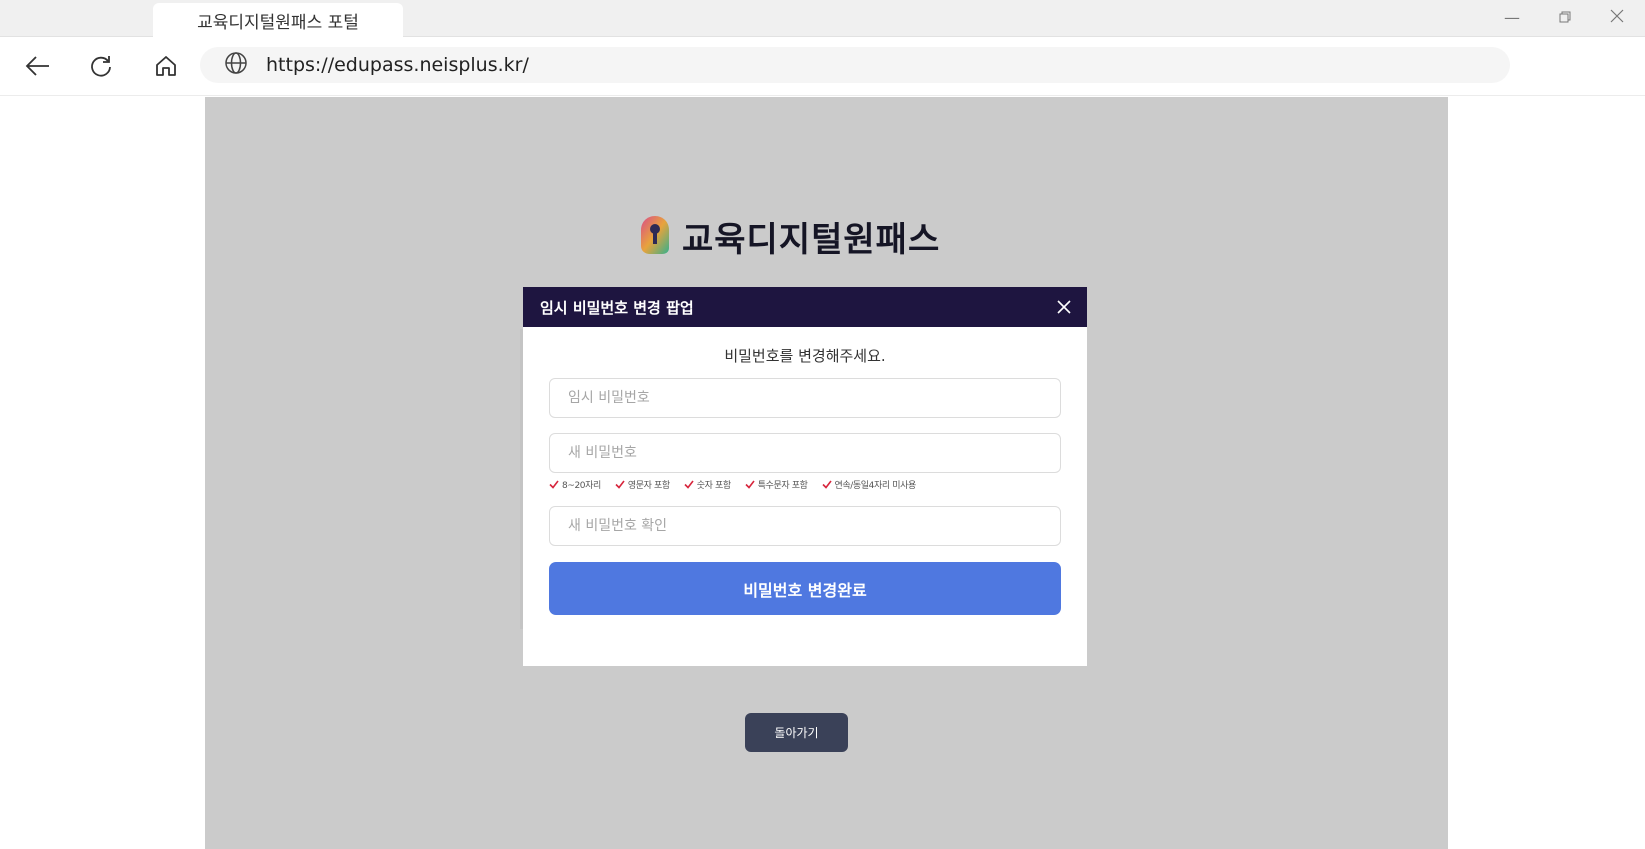 This screenshot has height=849, width=1645. What do you see at coordinates (713, 485) in the screenshot?
I see `rule-label: 숫자 포함` at bounding box center [713, 485].